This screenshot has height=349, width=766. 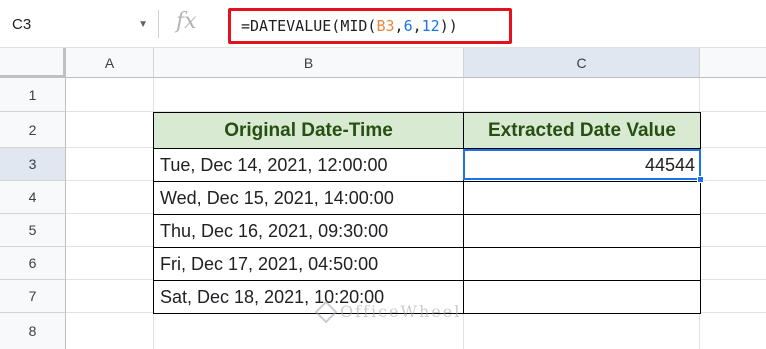 What do you see at coordinates (309, 26) in the screenshot?
I see `formula-prefix: =DATEVALUE(MID(` at bounding box center [309, 26].